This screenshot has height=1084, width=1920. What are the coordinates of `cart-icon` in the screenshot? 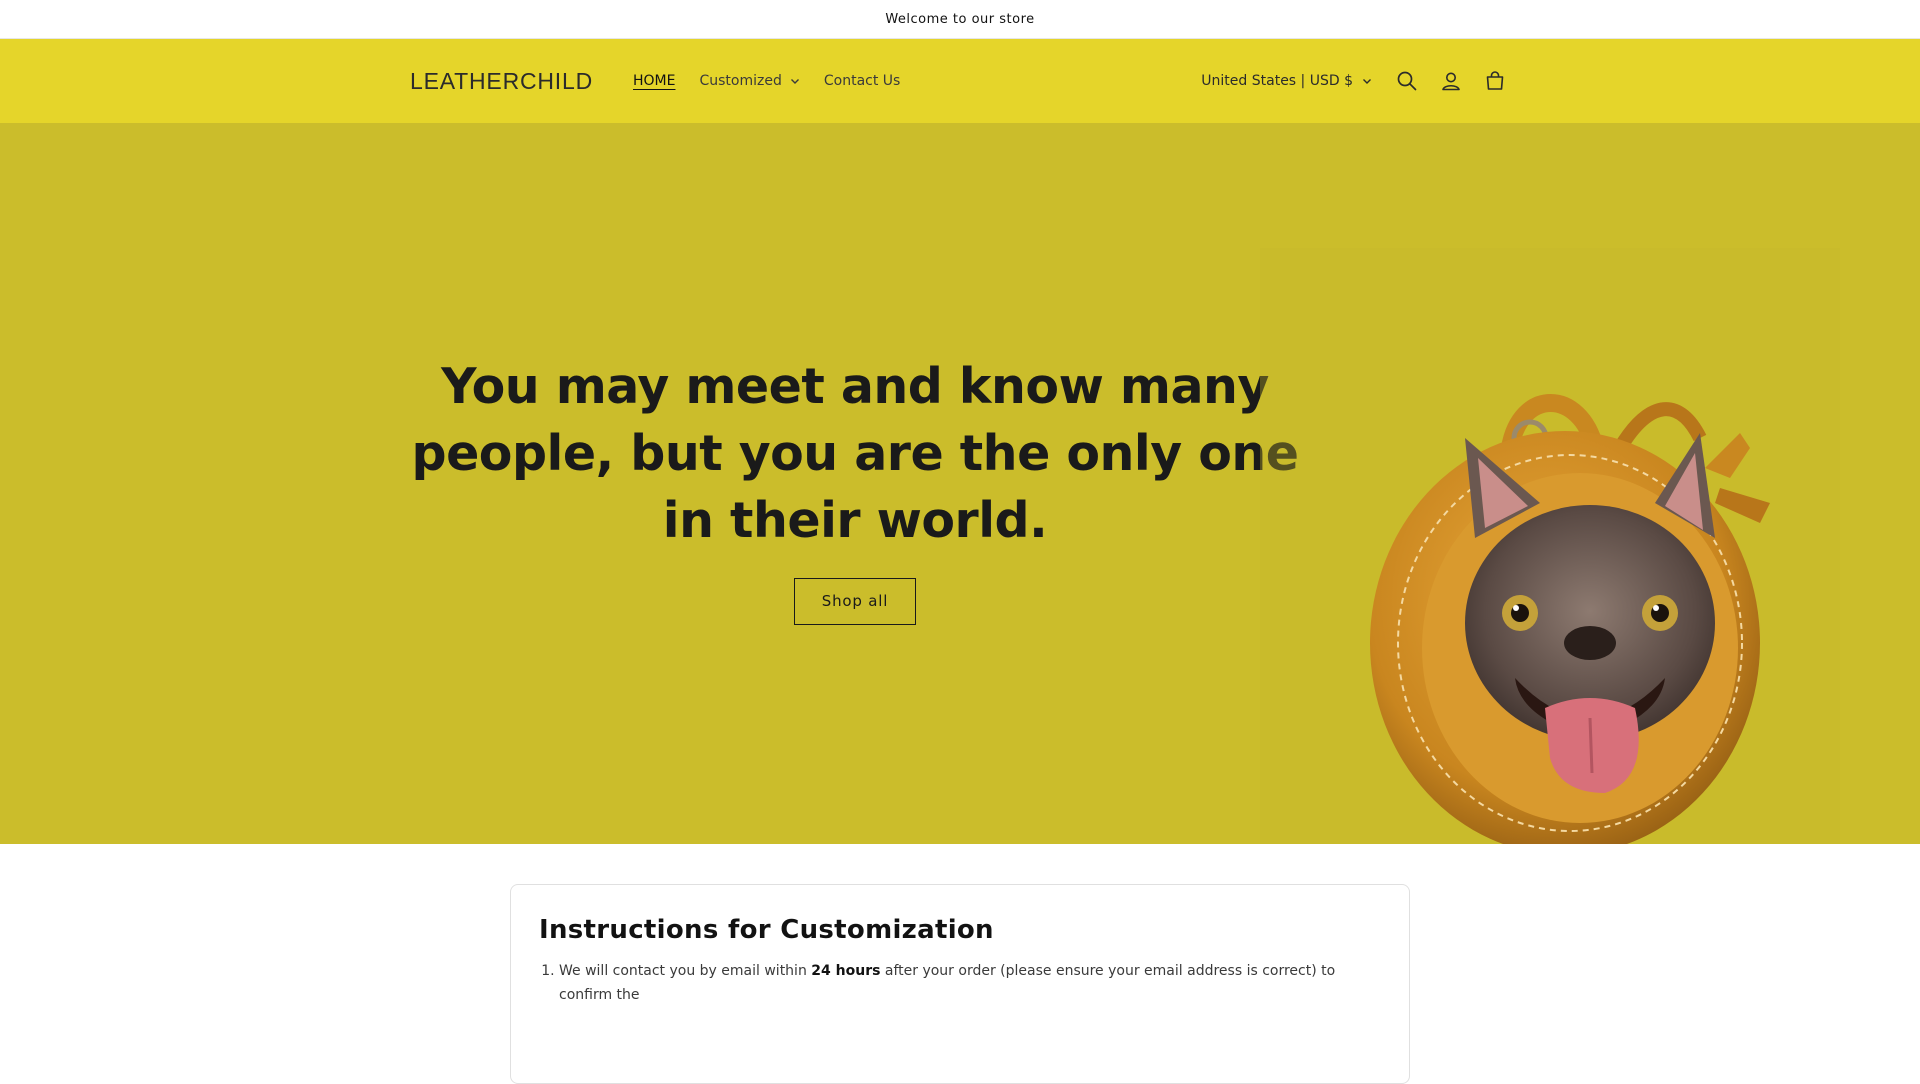 It's located at (1495, 80).